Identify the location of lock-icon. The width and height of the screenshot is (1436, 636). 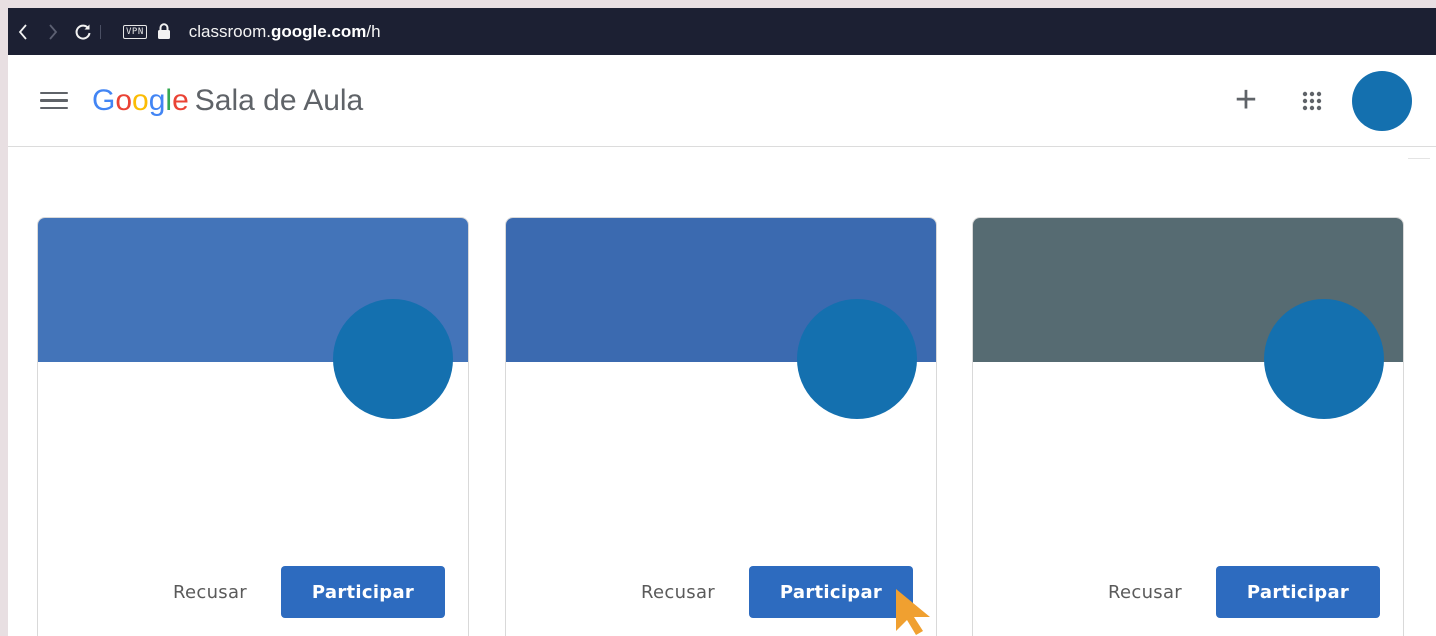
(164, 31).